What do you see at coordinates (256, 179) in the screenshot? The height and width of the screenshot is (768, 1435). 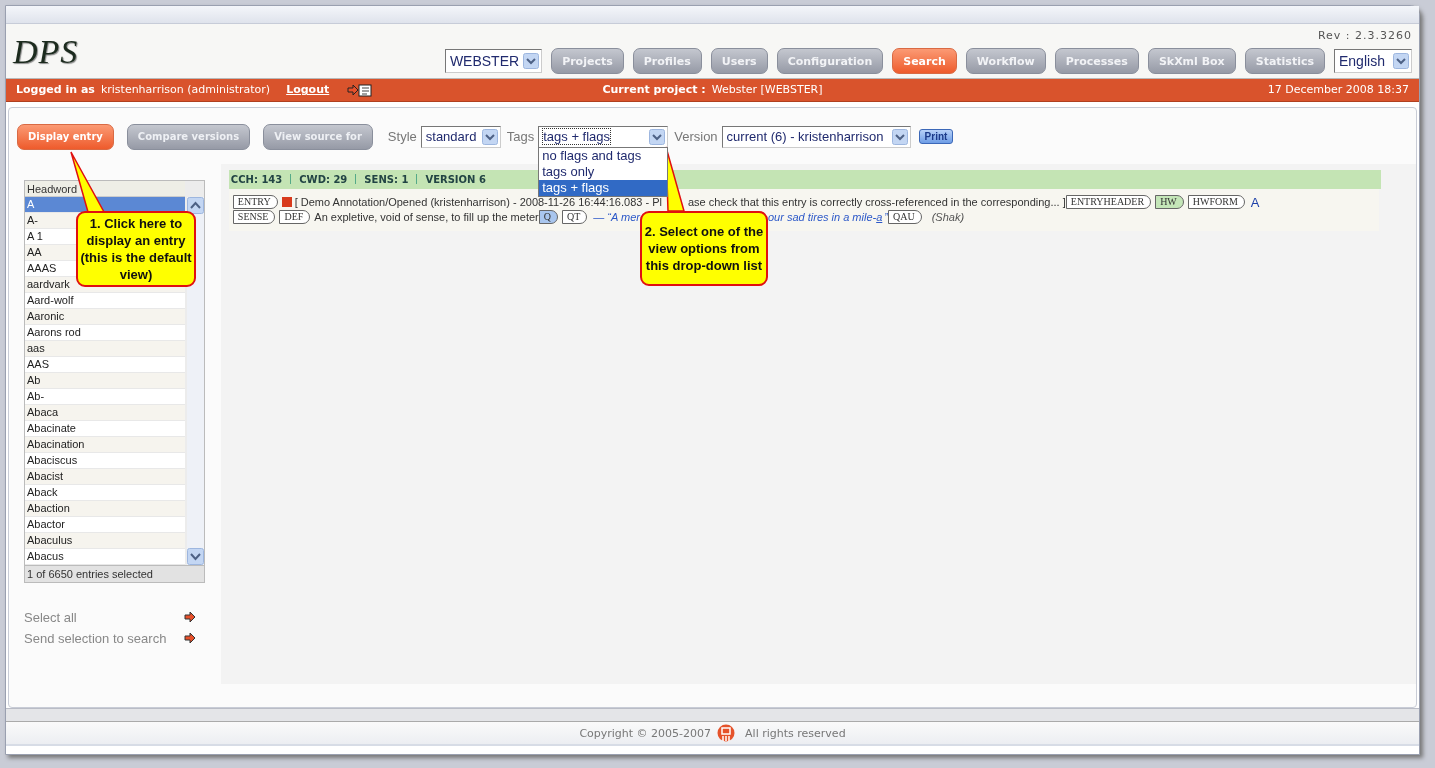 I see `stat-label: CCH: 143` at bounding box center [256, 179].